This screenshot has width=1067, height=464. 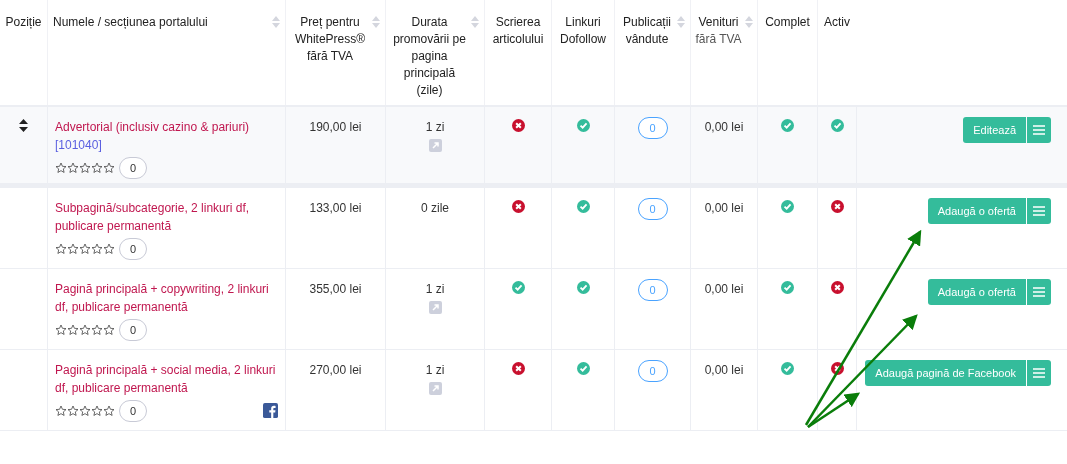 I want to click on column-header: Preț pentru WhitePress® fără TVA, so click(x=330, y=39).